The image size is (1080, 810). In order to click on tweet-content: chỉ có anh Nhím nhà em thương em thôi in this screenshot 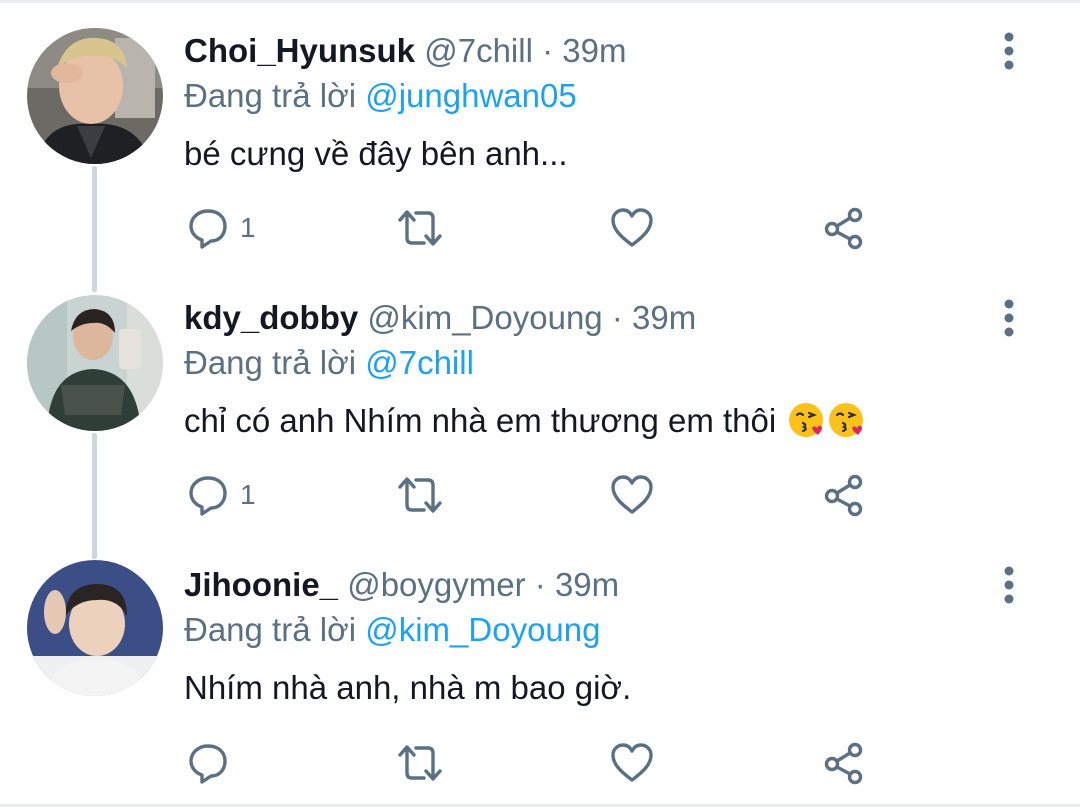, I will do `click(524, 421)`.